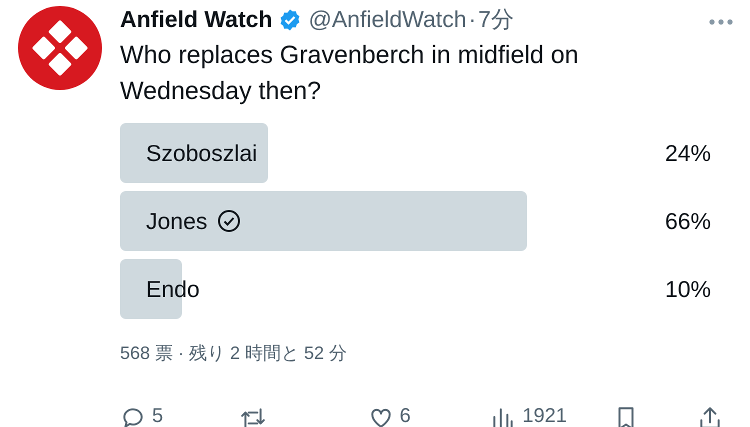 This screenshot has width=750, height=427. What do you see at coordinates (173, 289) in the screenshot?
I see `option-label: Endo` at bounding box center [173, 289].